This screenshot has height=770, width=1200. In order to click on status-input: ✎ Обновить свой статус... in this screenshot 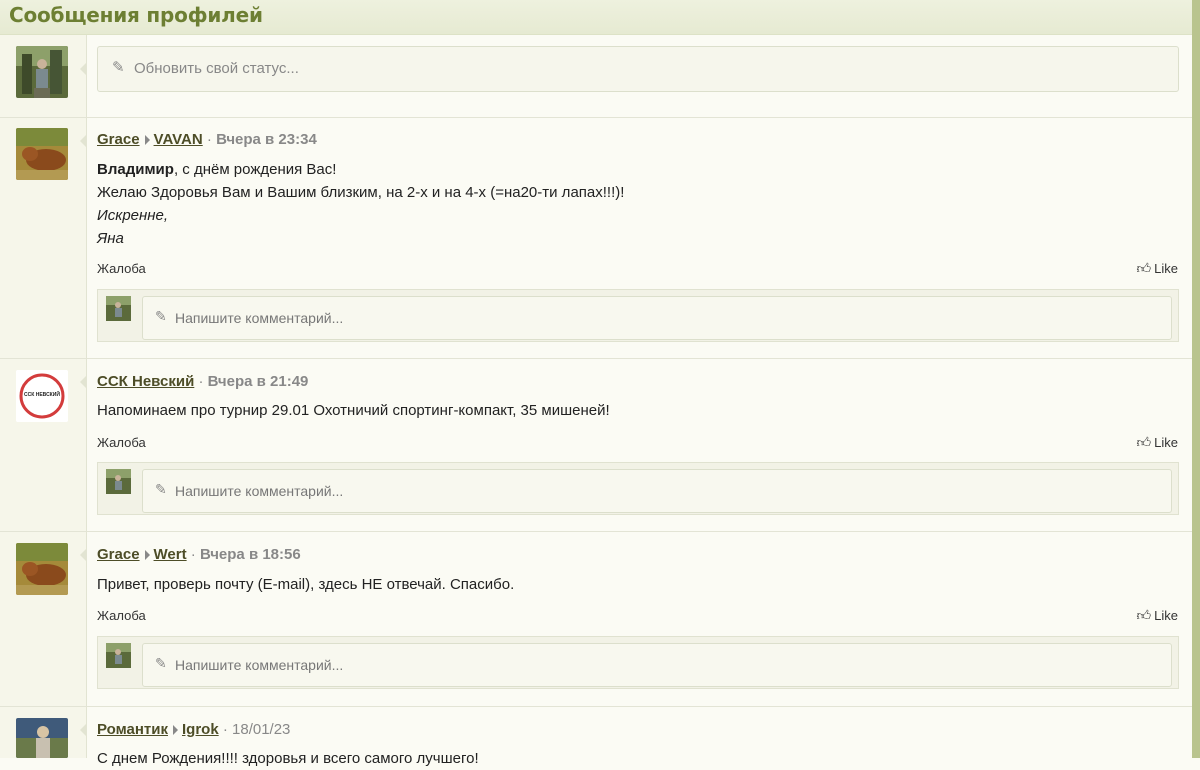, I will do `click(638, 69)`.